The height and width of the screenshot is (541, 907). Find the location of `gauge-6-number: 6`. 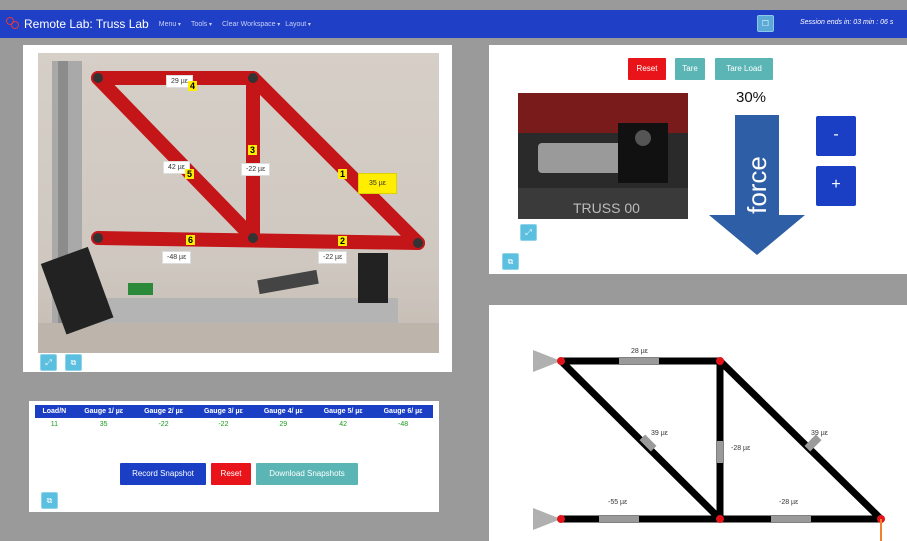

gauge-6-number: 6 is located at coordinates (191, 240).